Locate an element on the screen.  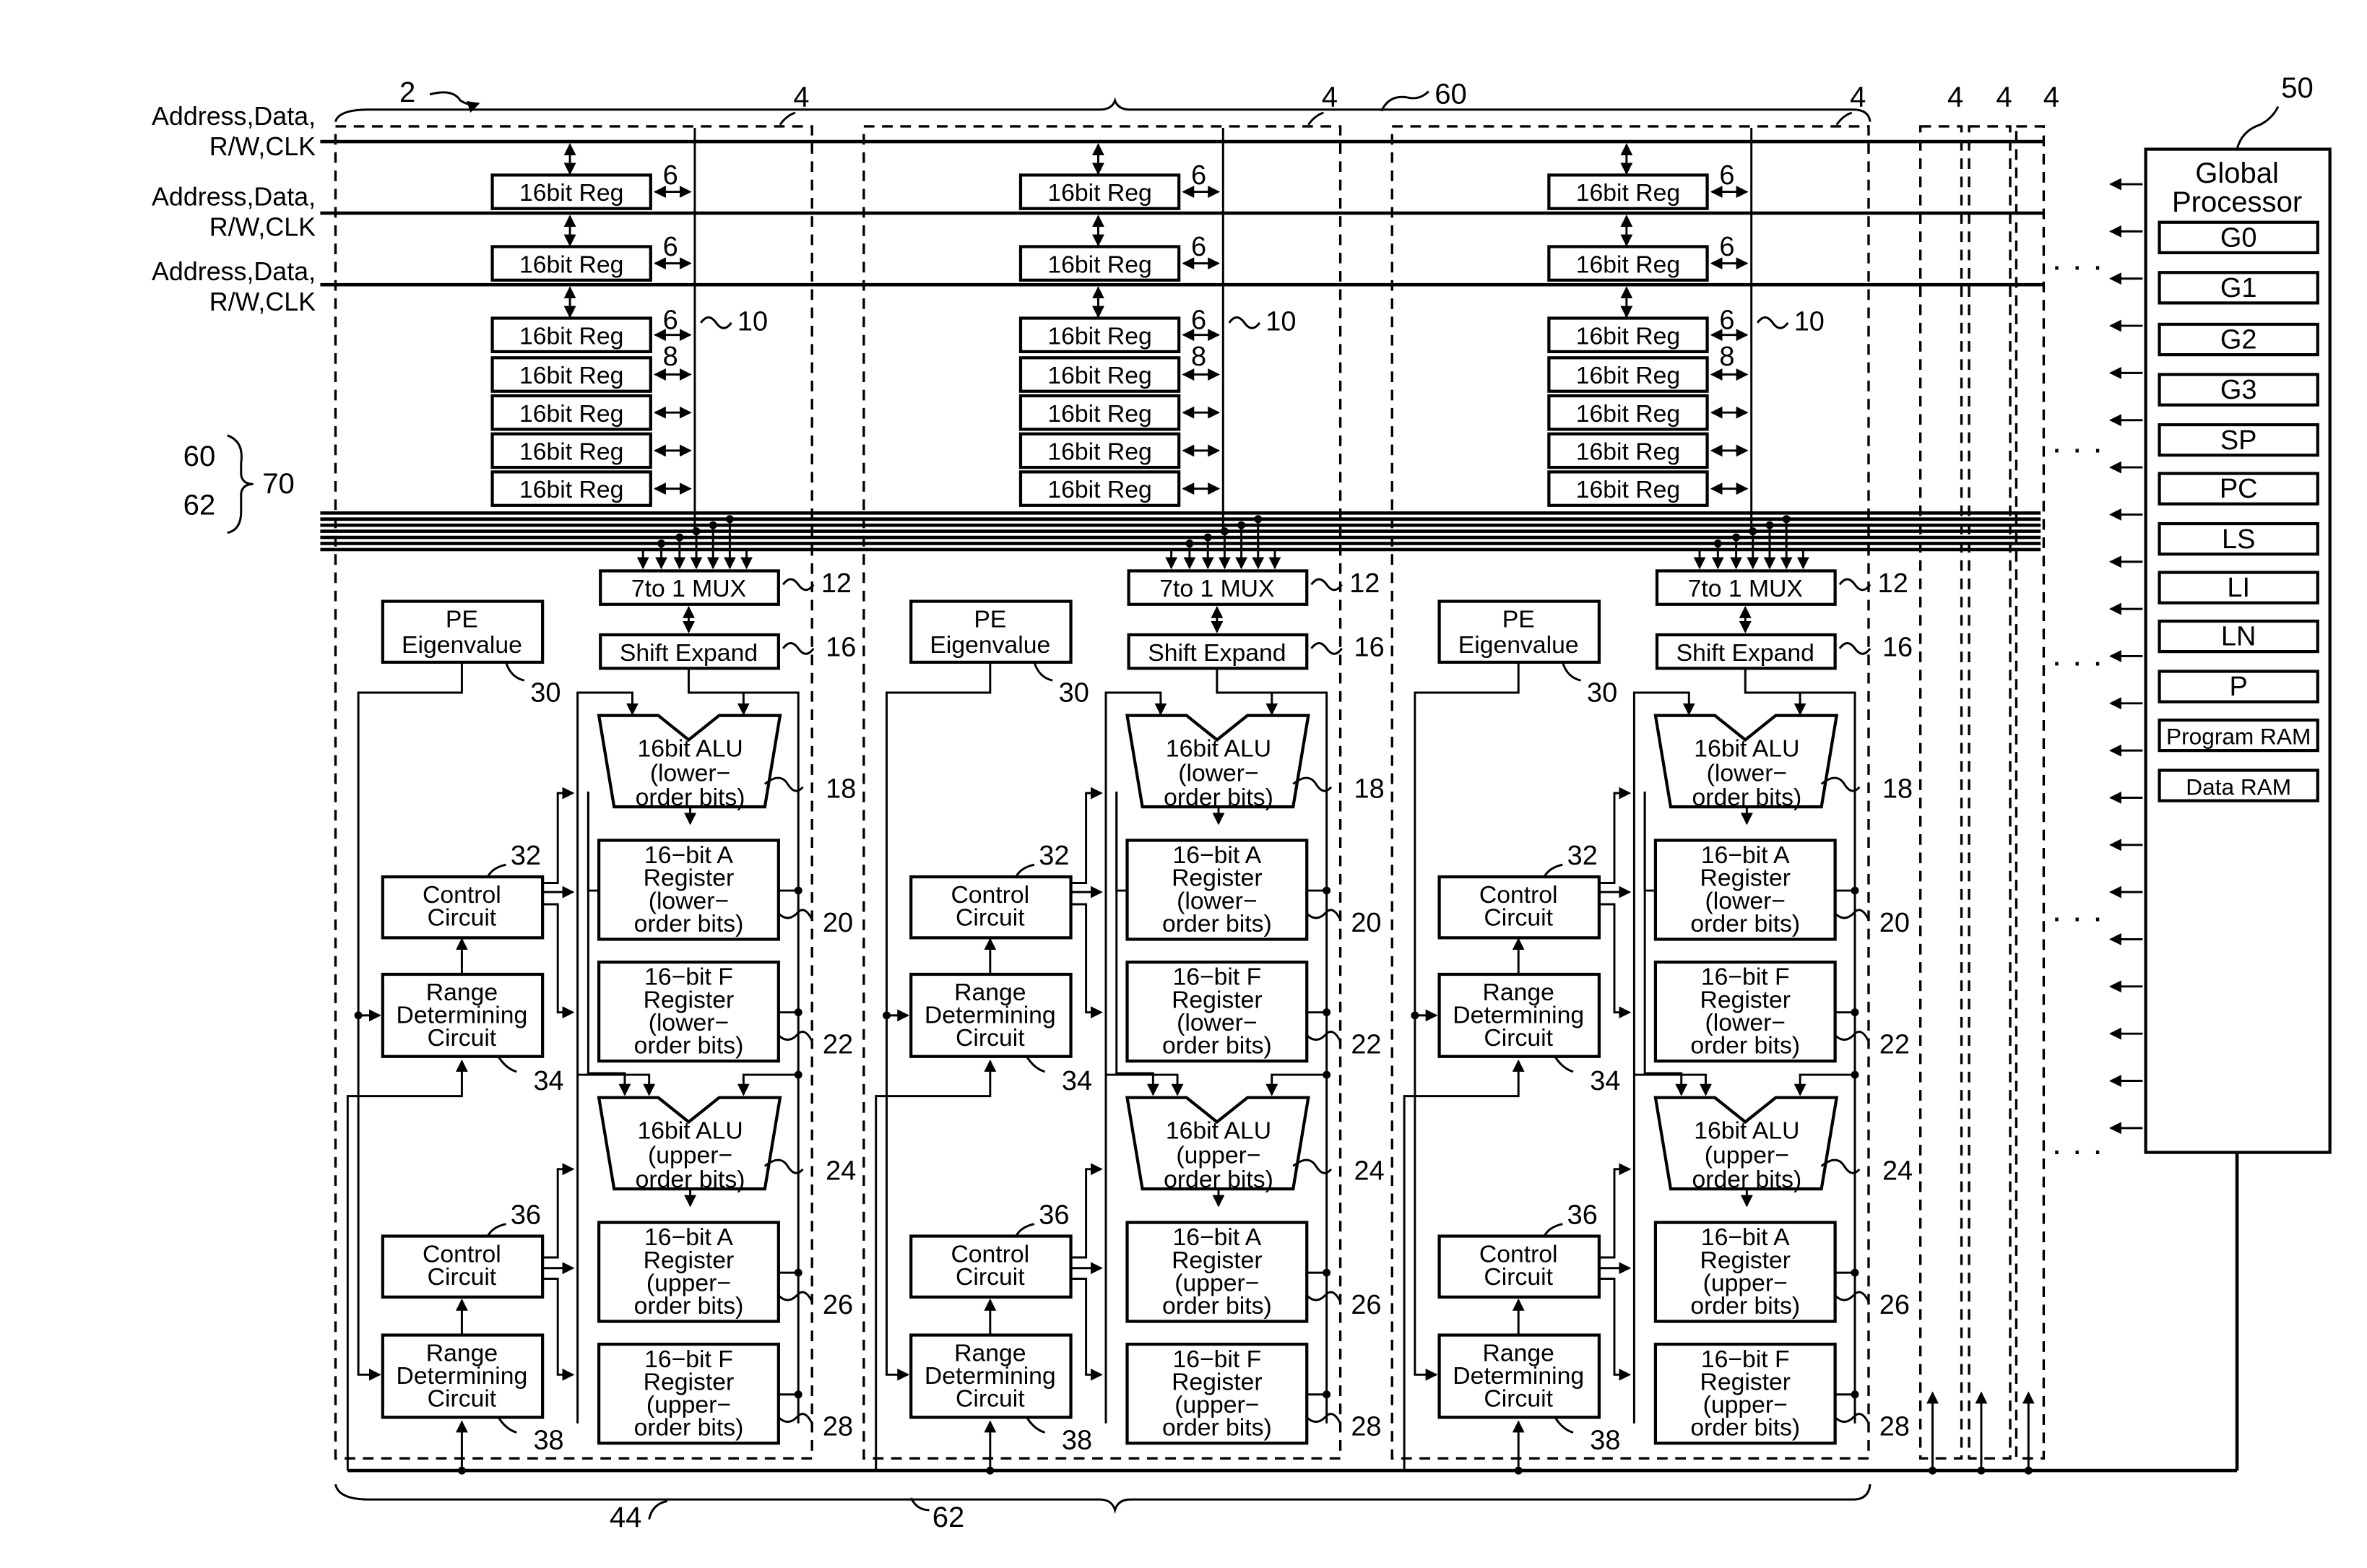
alu-lower-label: 16bit ALU is located at coordinates (1219, 749).